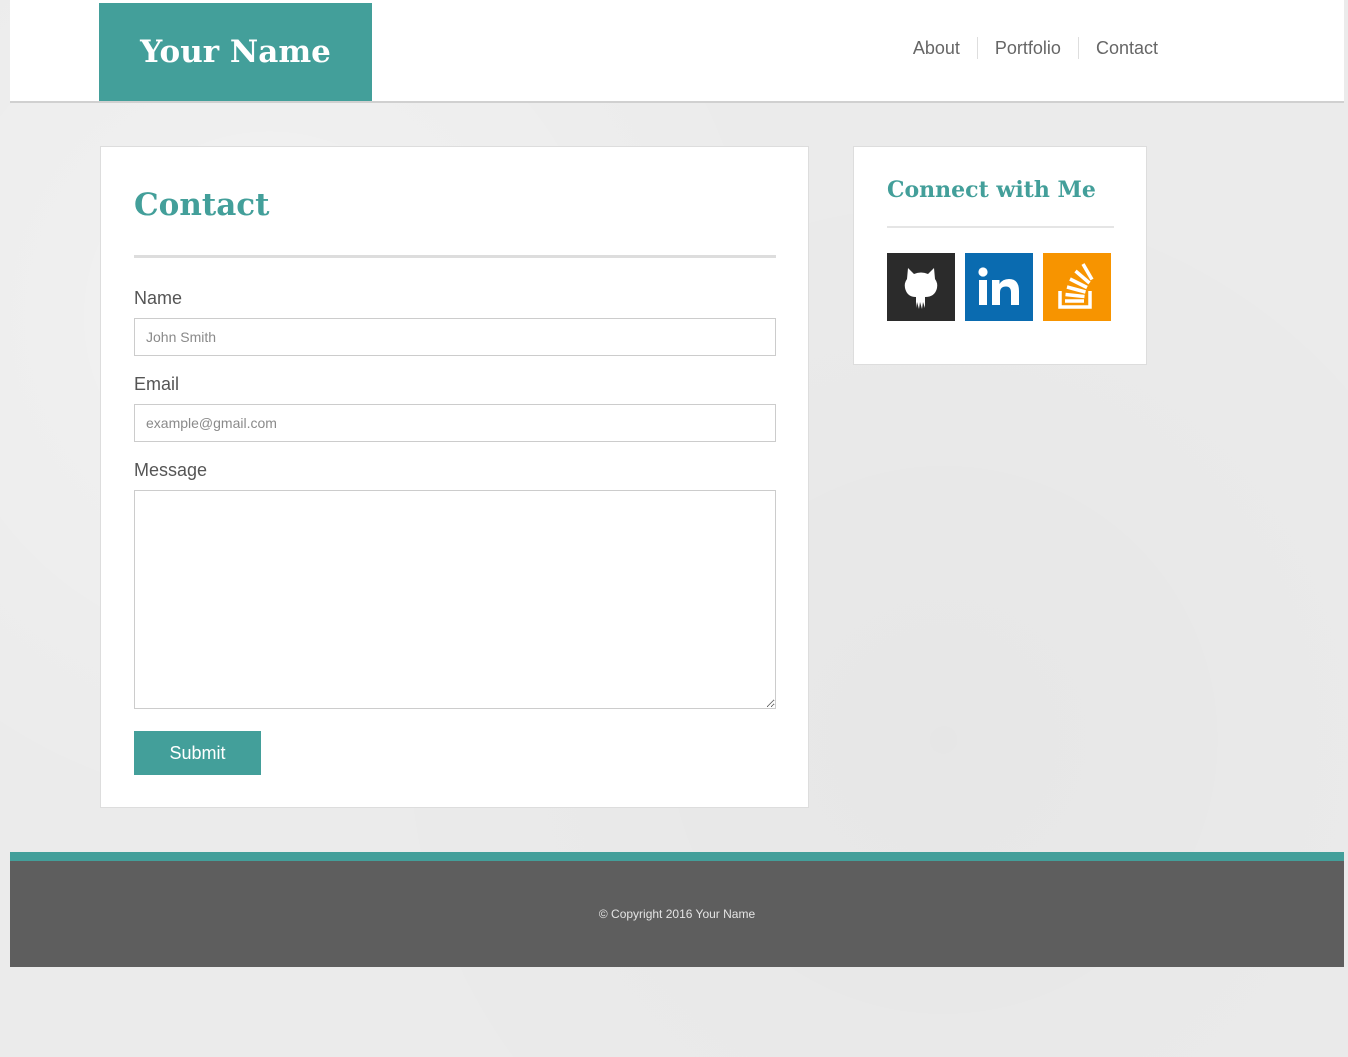  What do you see at coordinates (991, 190) in the screenshot?
I see `connect-title: Connect with Me` at bounding box center [991, 190].